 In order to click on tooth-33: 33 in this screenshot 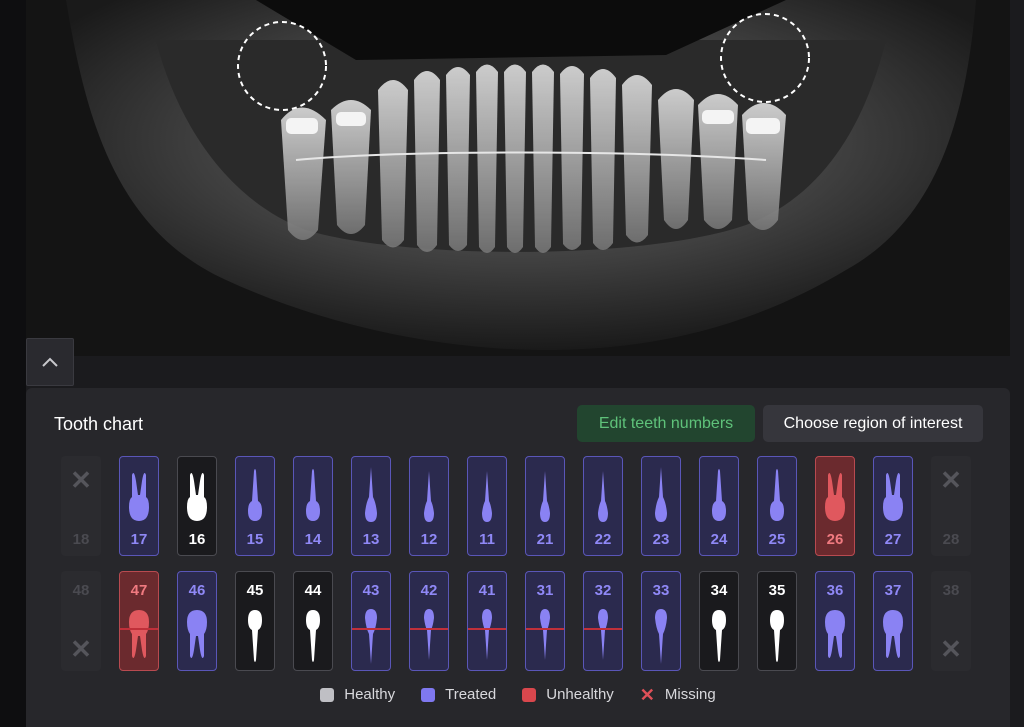, I will do `click(661, 621)`.